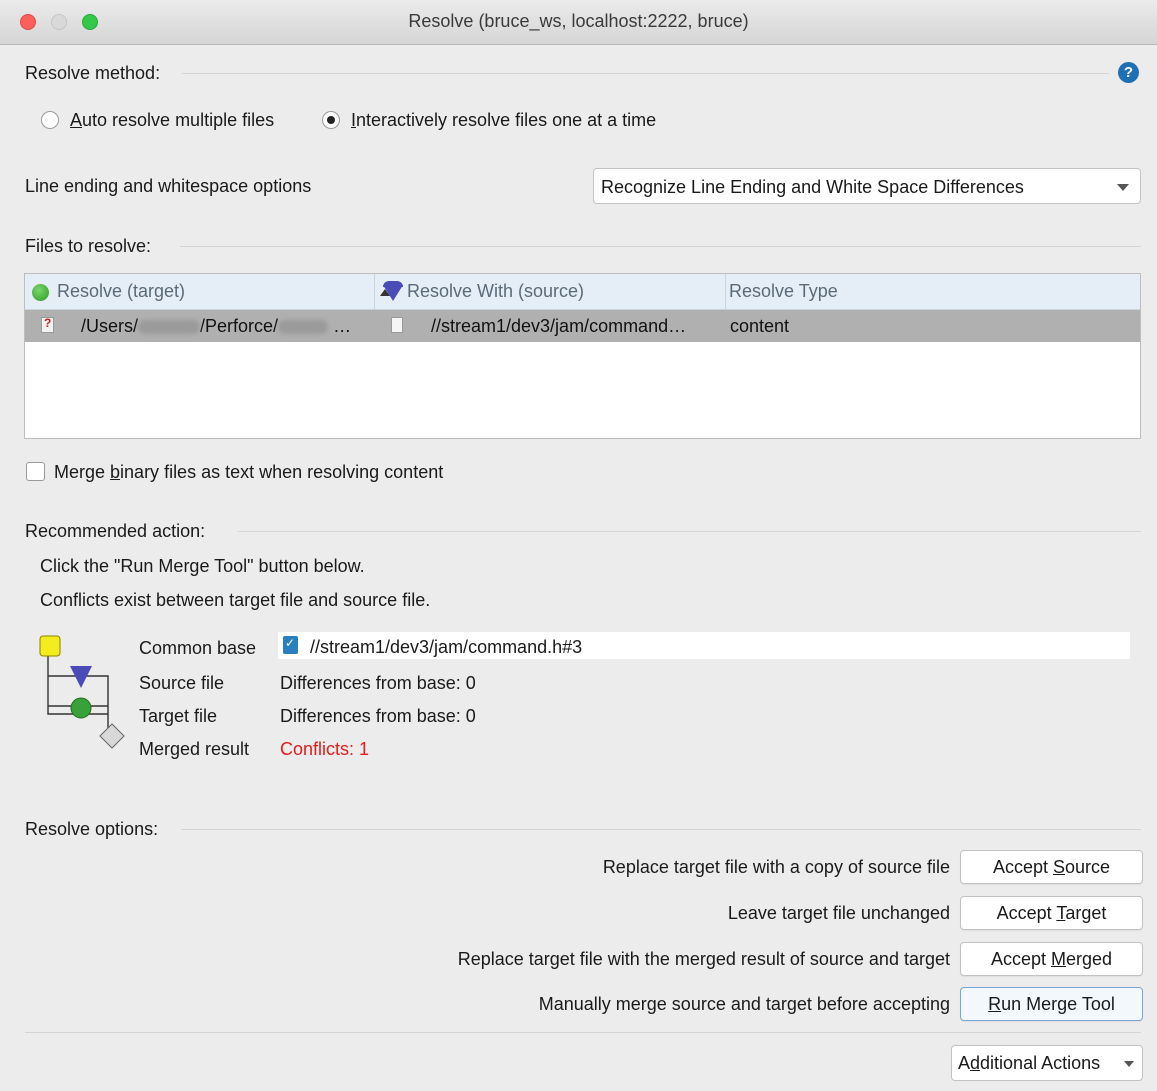  I want to click on line-ending-label: Line ending and whitespace options, so click(168, 186).